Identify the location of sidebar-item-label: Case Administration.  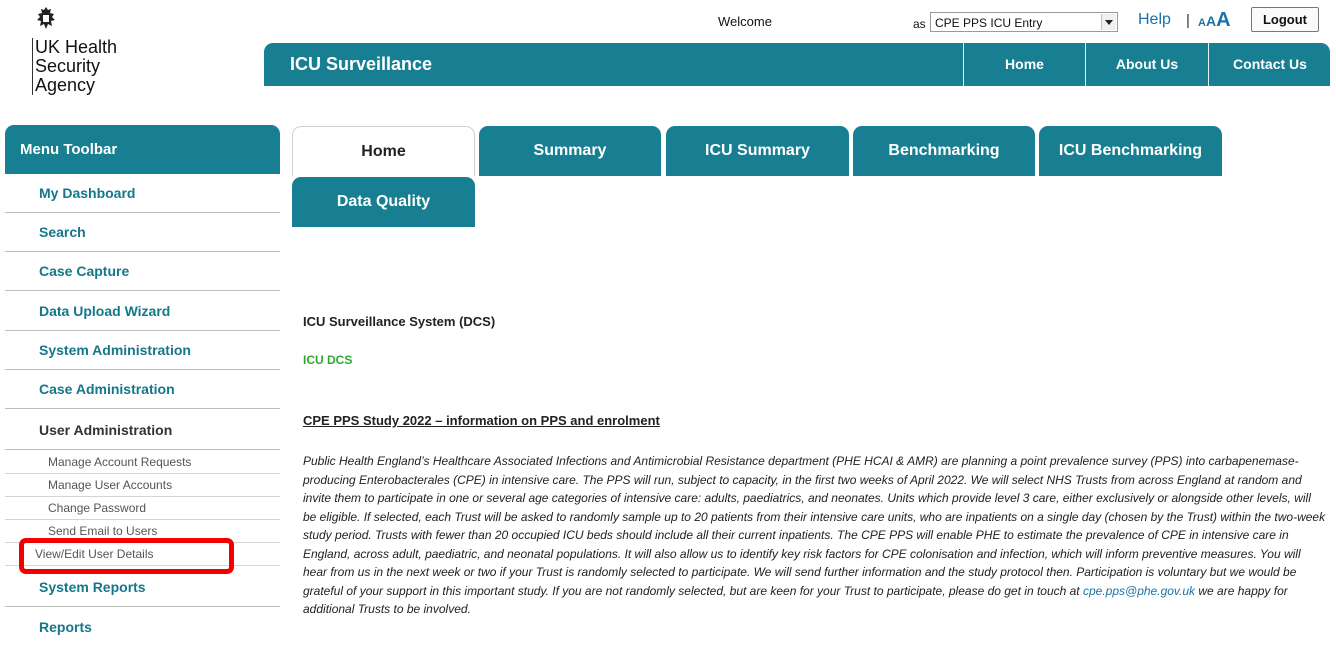
(107, 389).